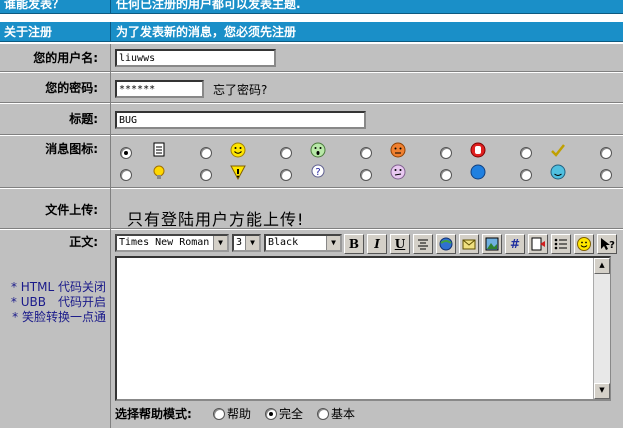  I want to click on list-icon, so click(560, 244).